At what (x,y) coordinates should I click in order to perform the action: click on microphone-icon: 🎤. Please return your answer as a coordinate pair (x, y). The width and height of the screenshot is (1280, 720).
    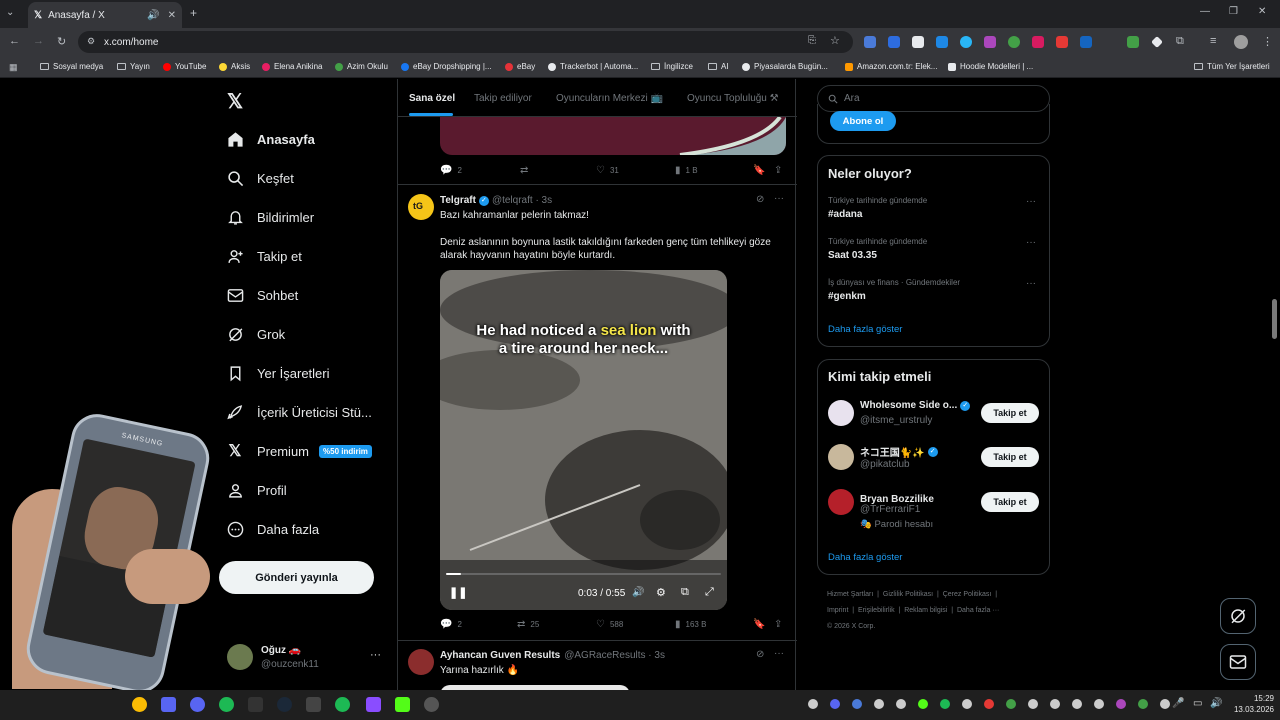
    Looking at the image, I should click on (1178, 703).